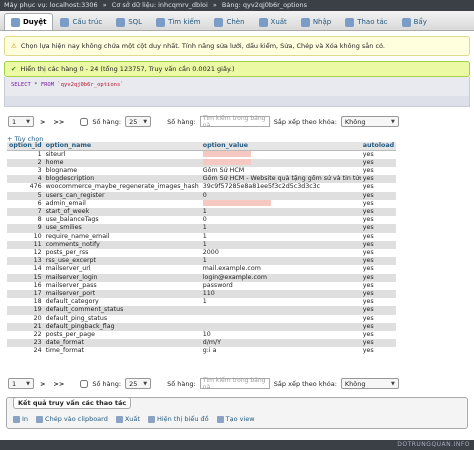  I want to click on tab-label: SQL, so click(135, 22).